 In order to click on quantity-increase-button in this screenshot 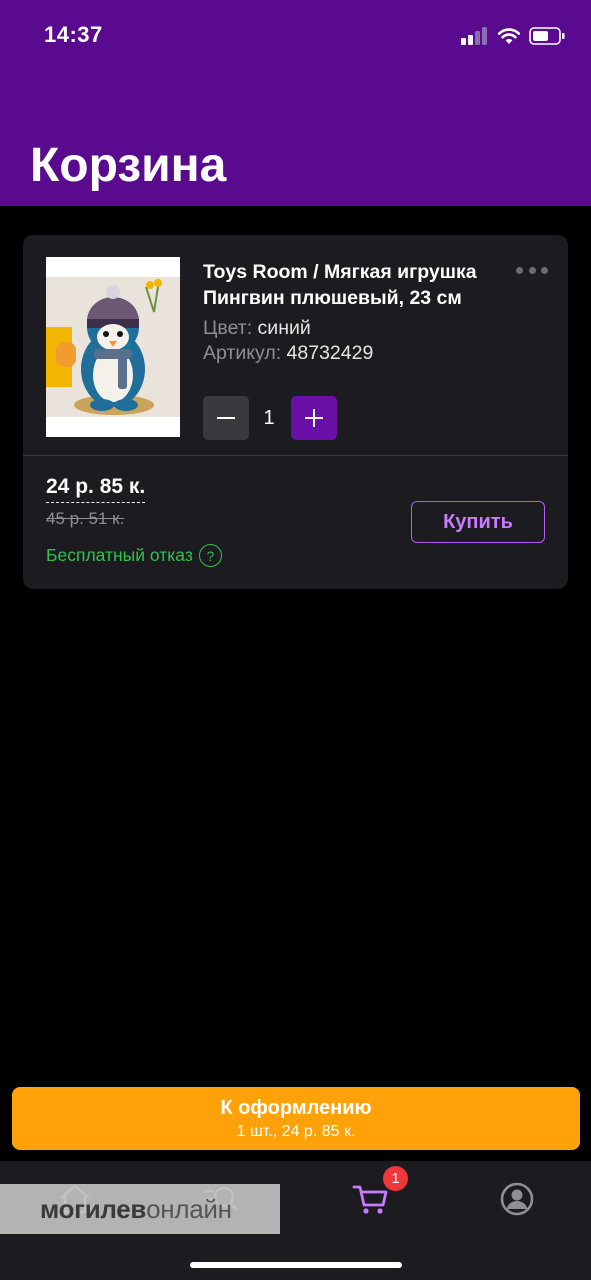, I will do `click(314, 418)`.